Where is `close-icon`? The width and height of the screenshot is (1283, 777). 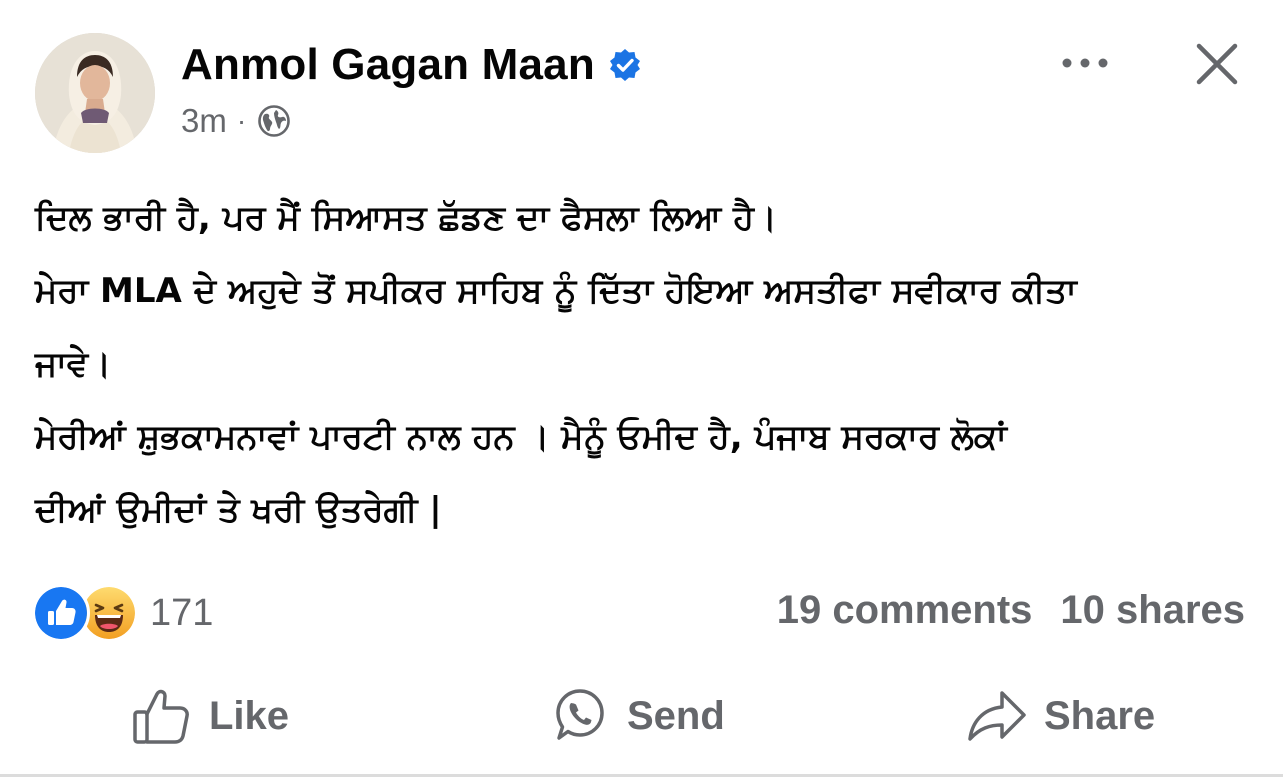 close-icon is located at coordinates (1217, 64).